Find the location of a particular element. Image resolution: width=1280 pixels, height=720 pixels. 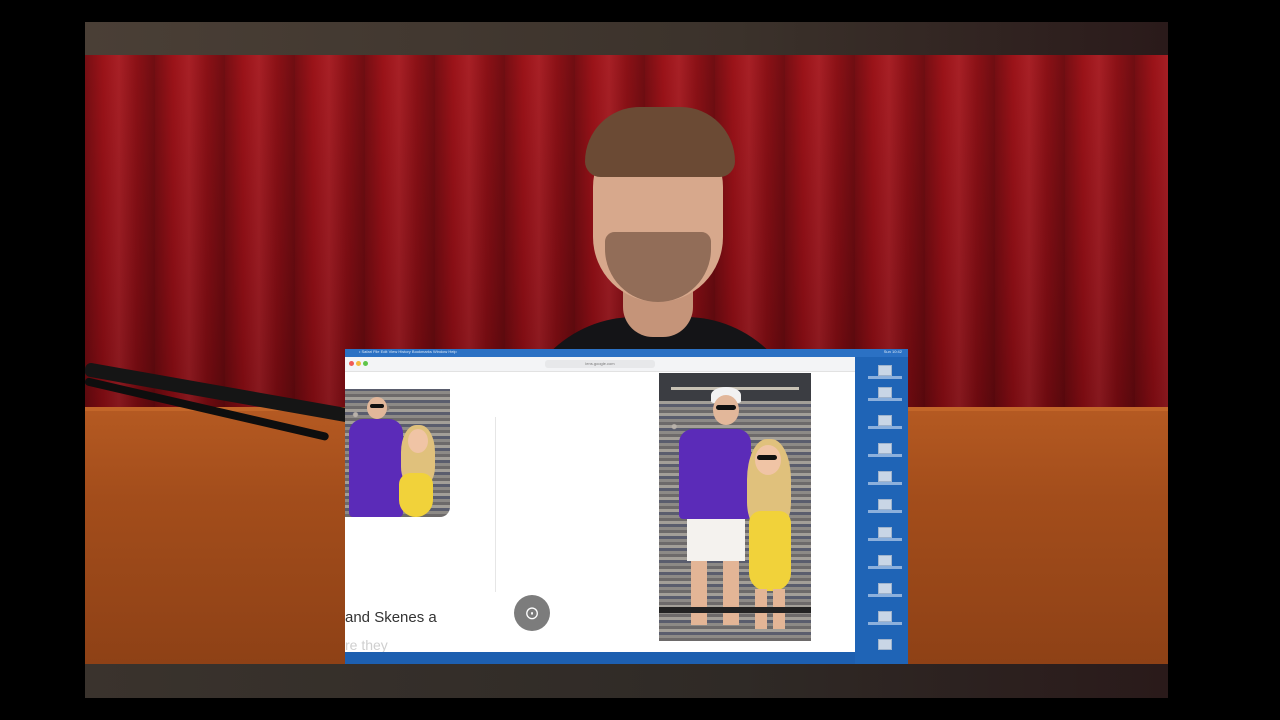

desktop-icons-column is located at coordinates (884, 510).